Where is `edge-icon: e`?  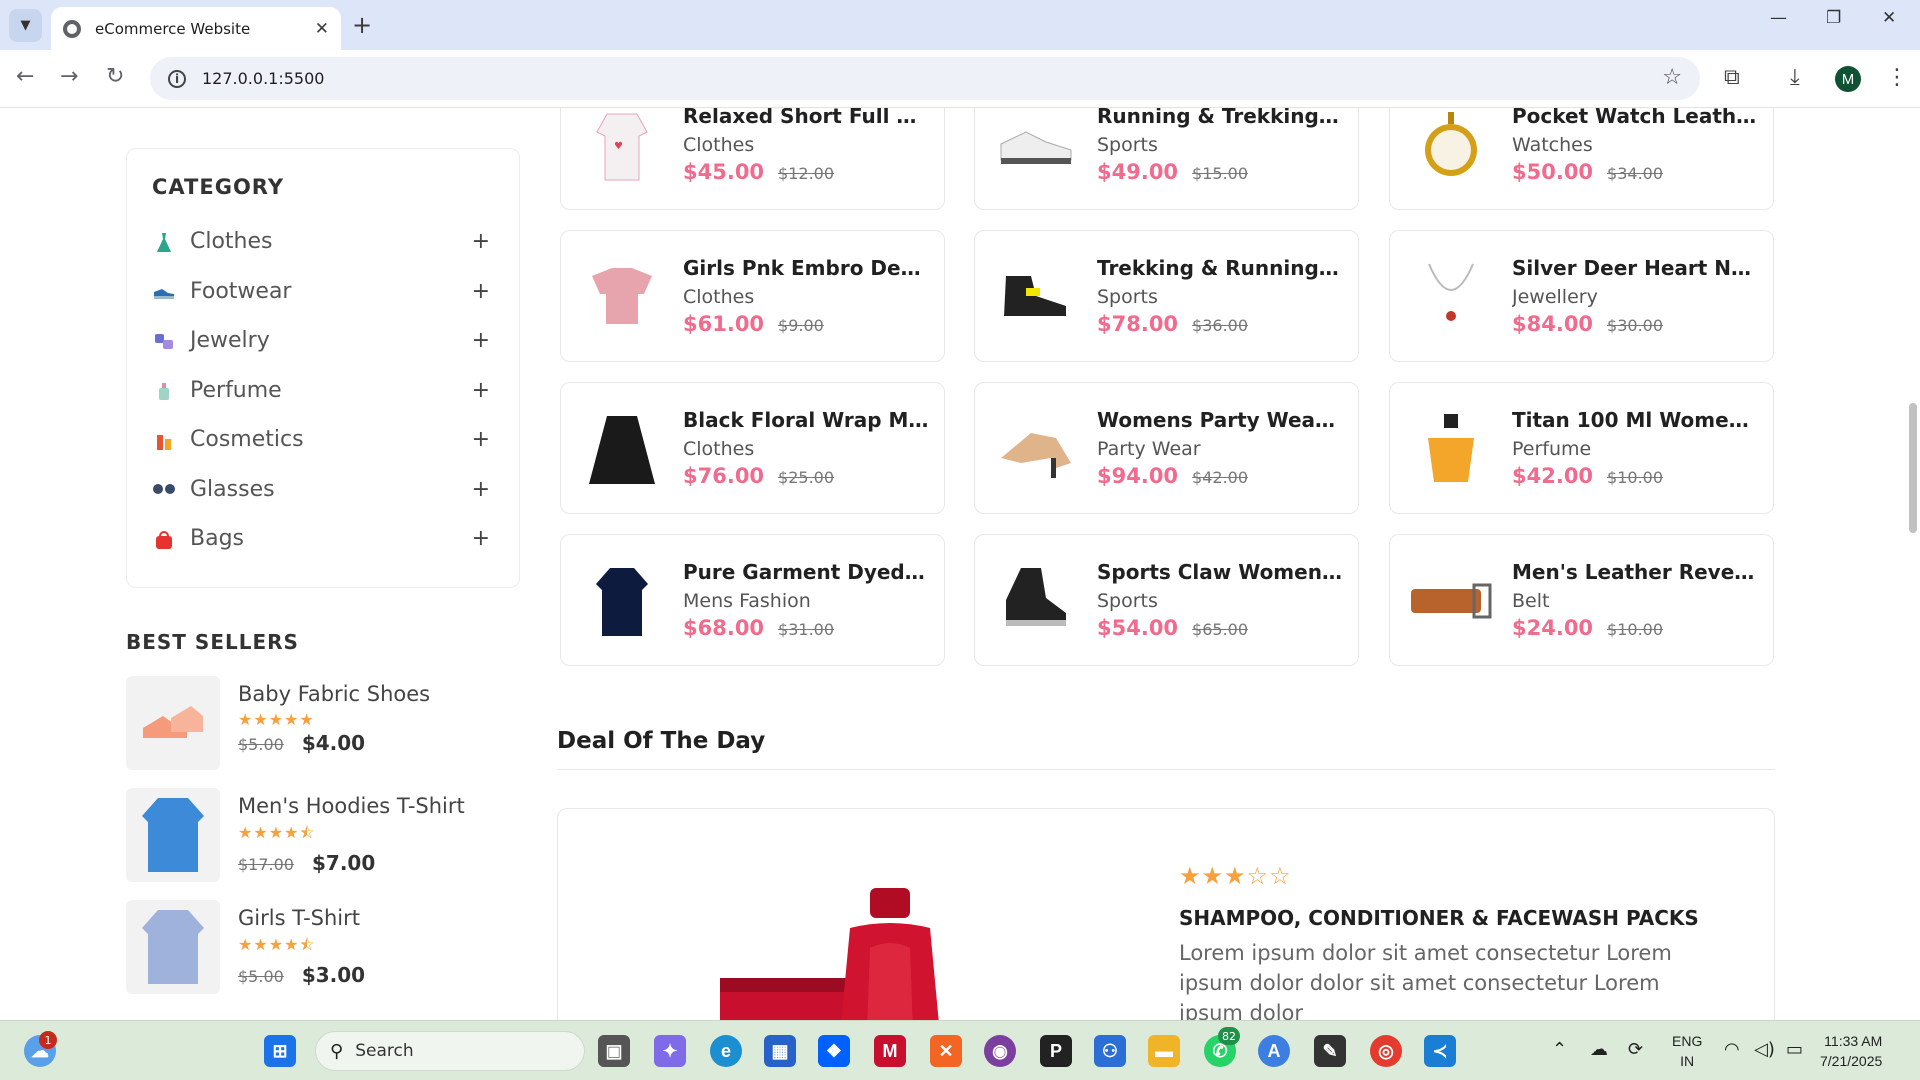 edge-icon: e is located at coordinates (726, 1051).